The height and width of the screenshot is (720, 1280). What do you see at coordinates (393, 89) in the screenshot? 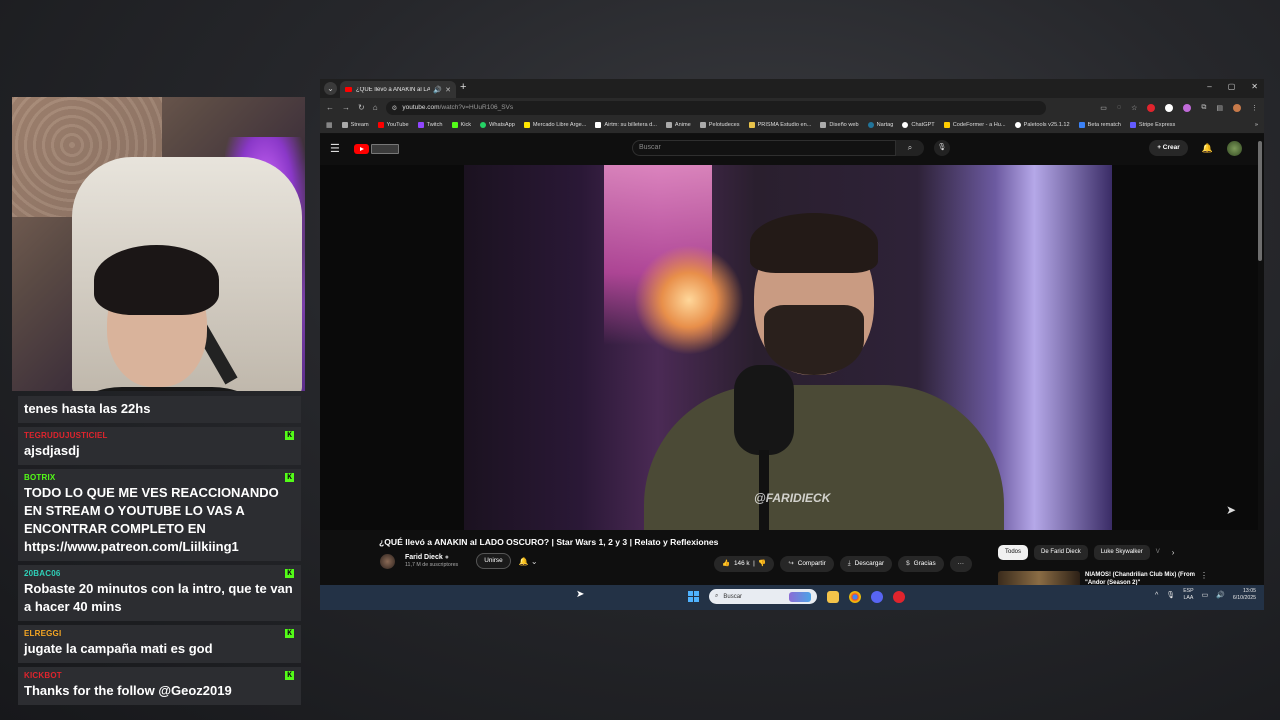
I see `tab-title: ¿QUÉ llevó a ANAKIN al LAD` at bounding box center [393, 89].